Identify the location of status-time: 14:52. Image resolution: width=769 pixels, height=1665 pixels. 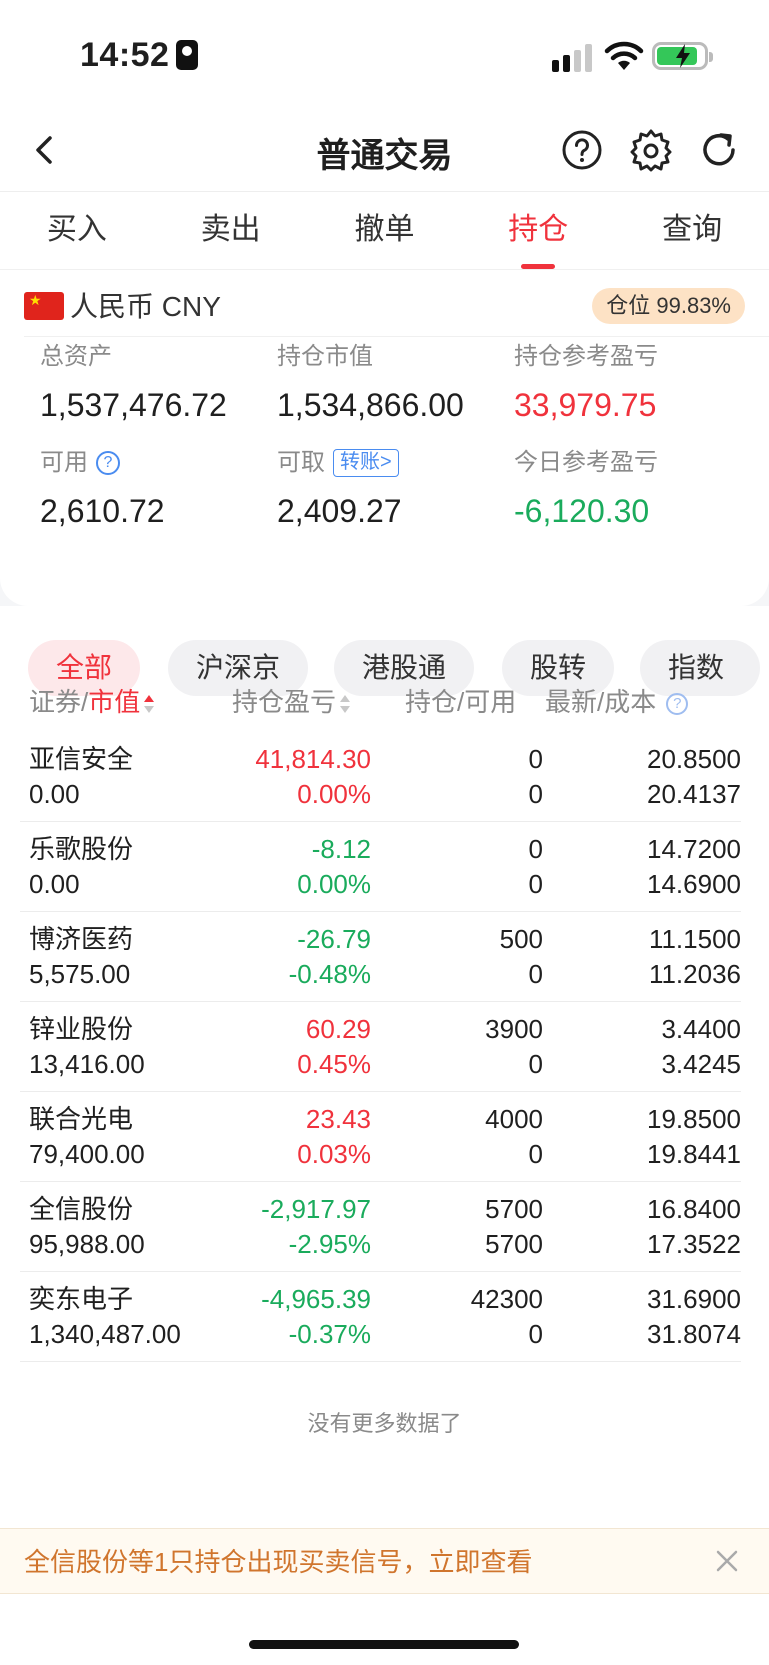
(125, 55).